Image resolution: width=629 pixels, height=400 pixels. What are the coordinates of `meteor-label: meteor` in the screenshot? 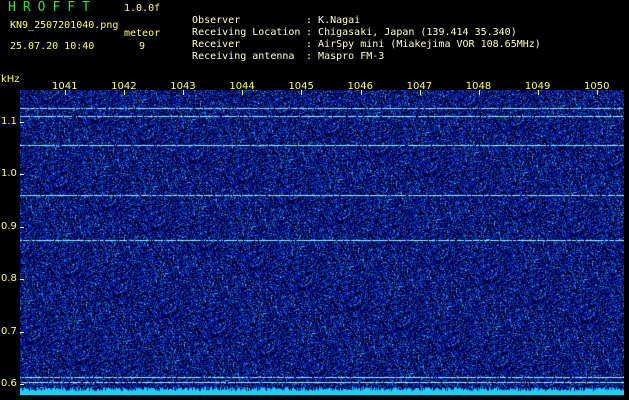 It's located at (142, 33).